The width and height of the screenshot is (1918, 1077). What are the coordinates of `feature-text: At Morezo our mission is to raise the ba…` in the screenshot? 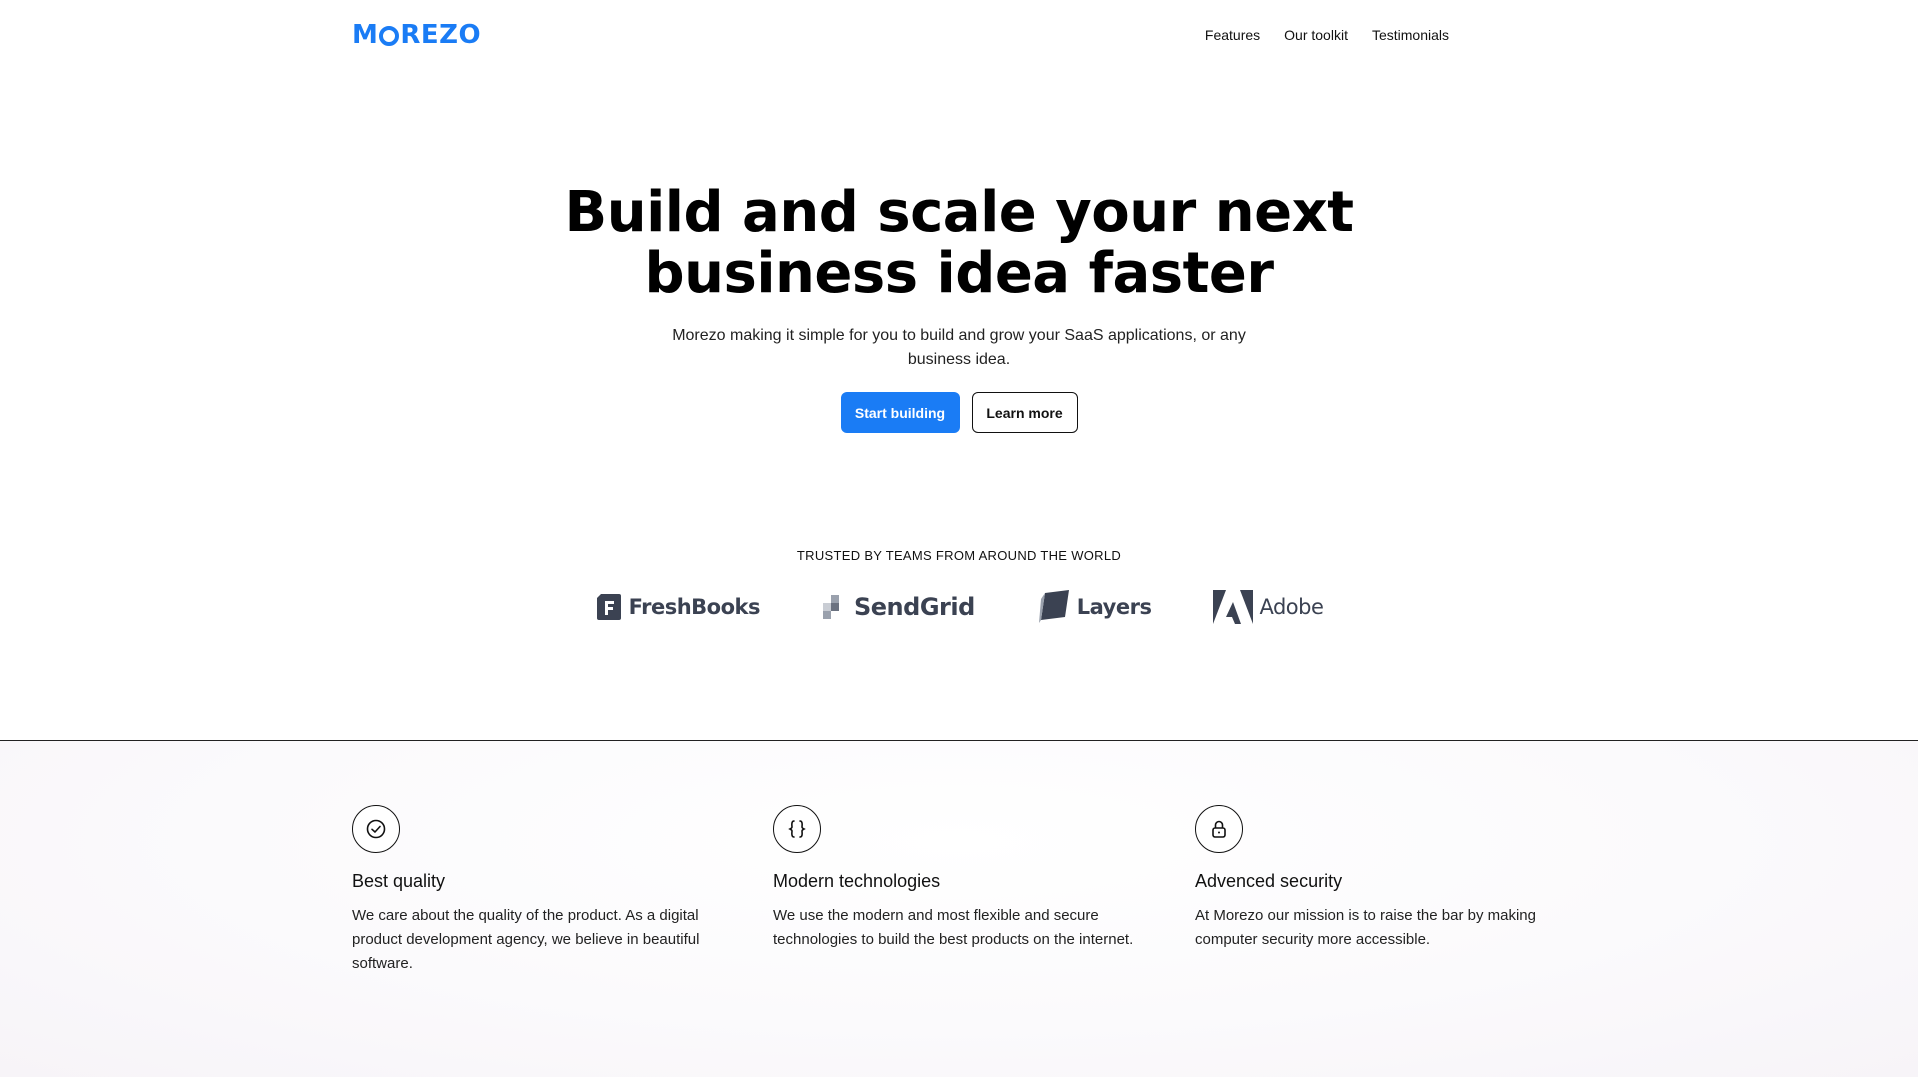 It's located at (1365, 927).